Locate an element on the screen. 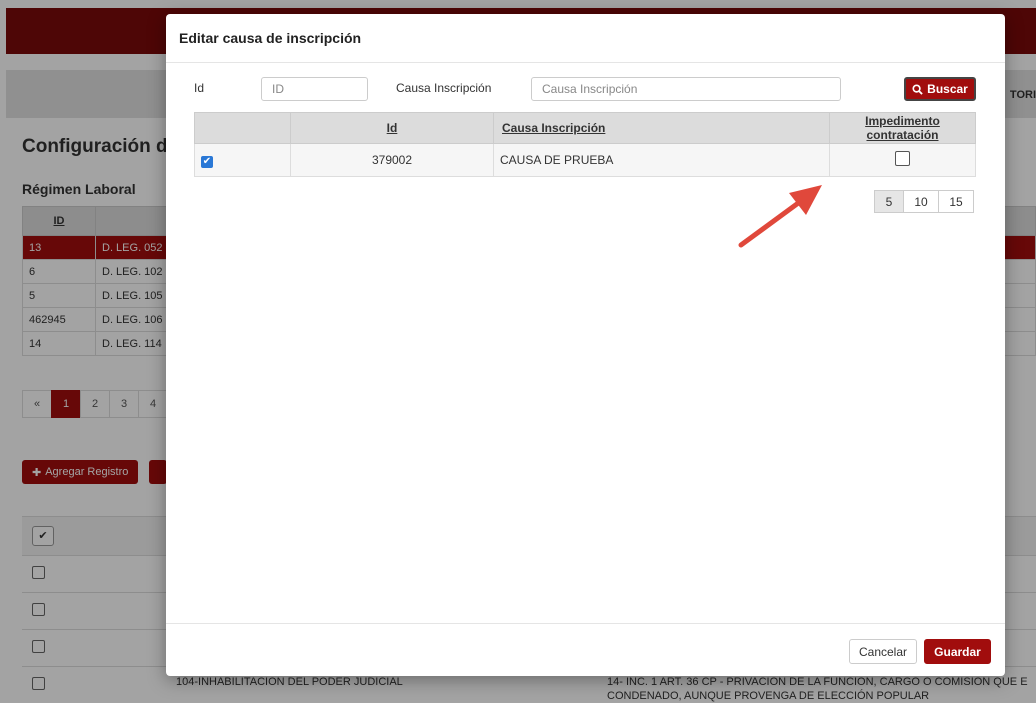  annotation-arrow-icon is located at coordinates (781, 216).